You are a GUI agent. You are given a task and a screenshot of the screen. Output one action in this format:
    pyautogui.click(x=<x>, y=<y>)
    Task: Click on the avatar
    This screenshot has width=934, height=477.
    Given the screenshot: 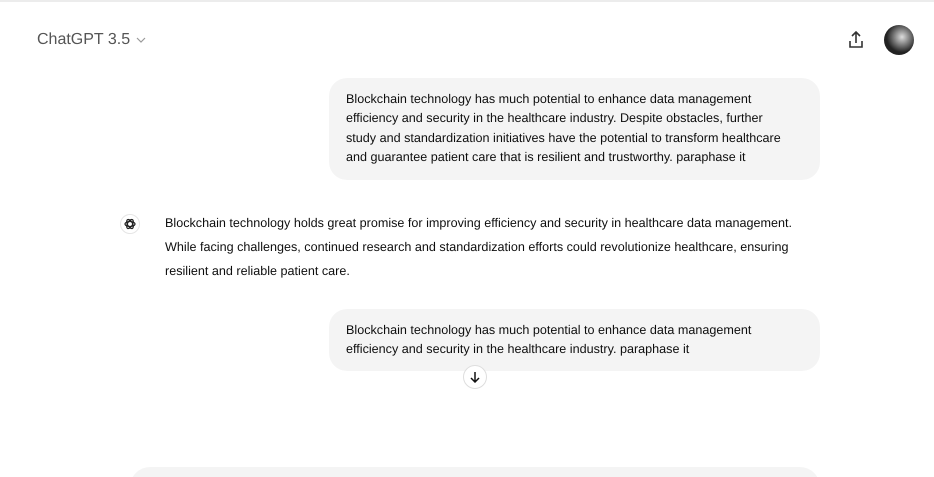 What is the action you would take?
    pyautogui.click(x=899, y=40)
    